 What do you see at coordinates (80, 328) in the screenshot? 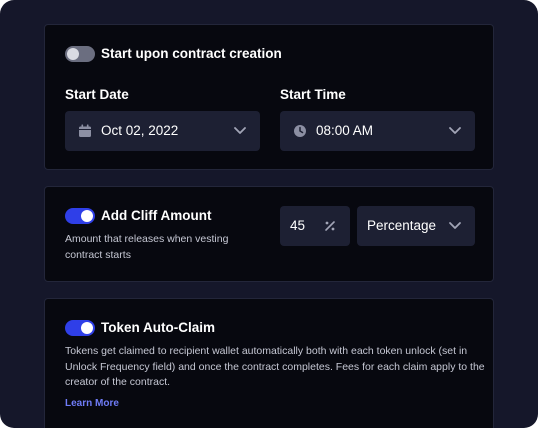
I see `auto-claim-toggle` at bounding box center [80, 328].